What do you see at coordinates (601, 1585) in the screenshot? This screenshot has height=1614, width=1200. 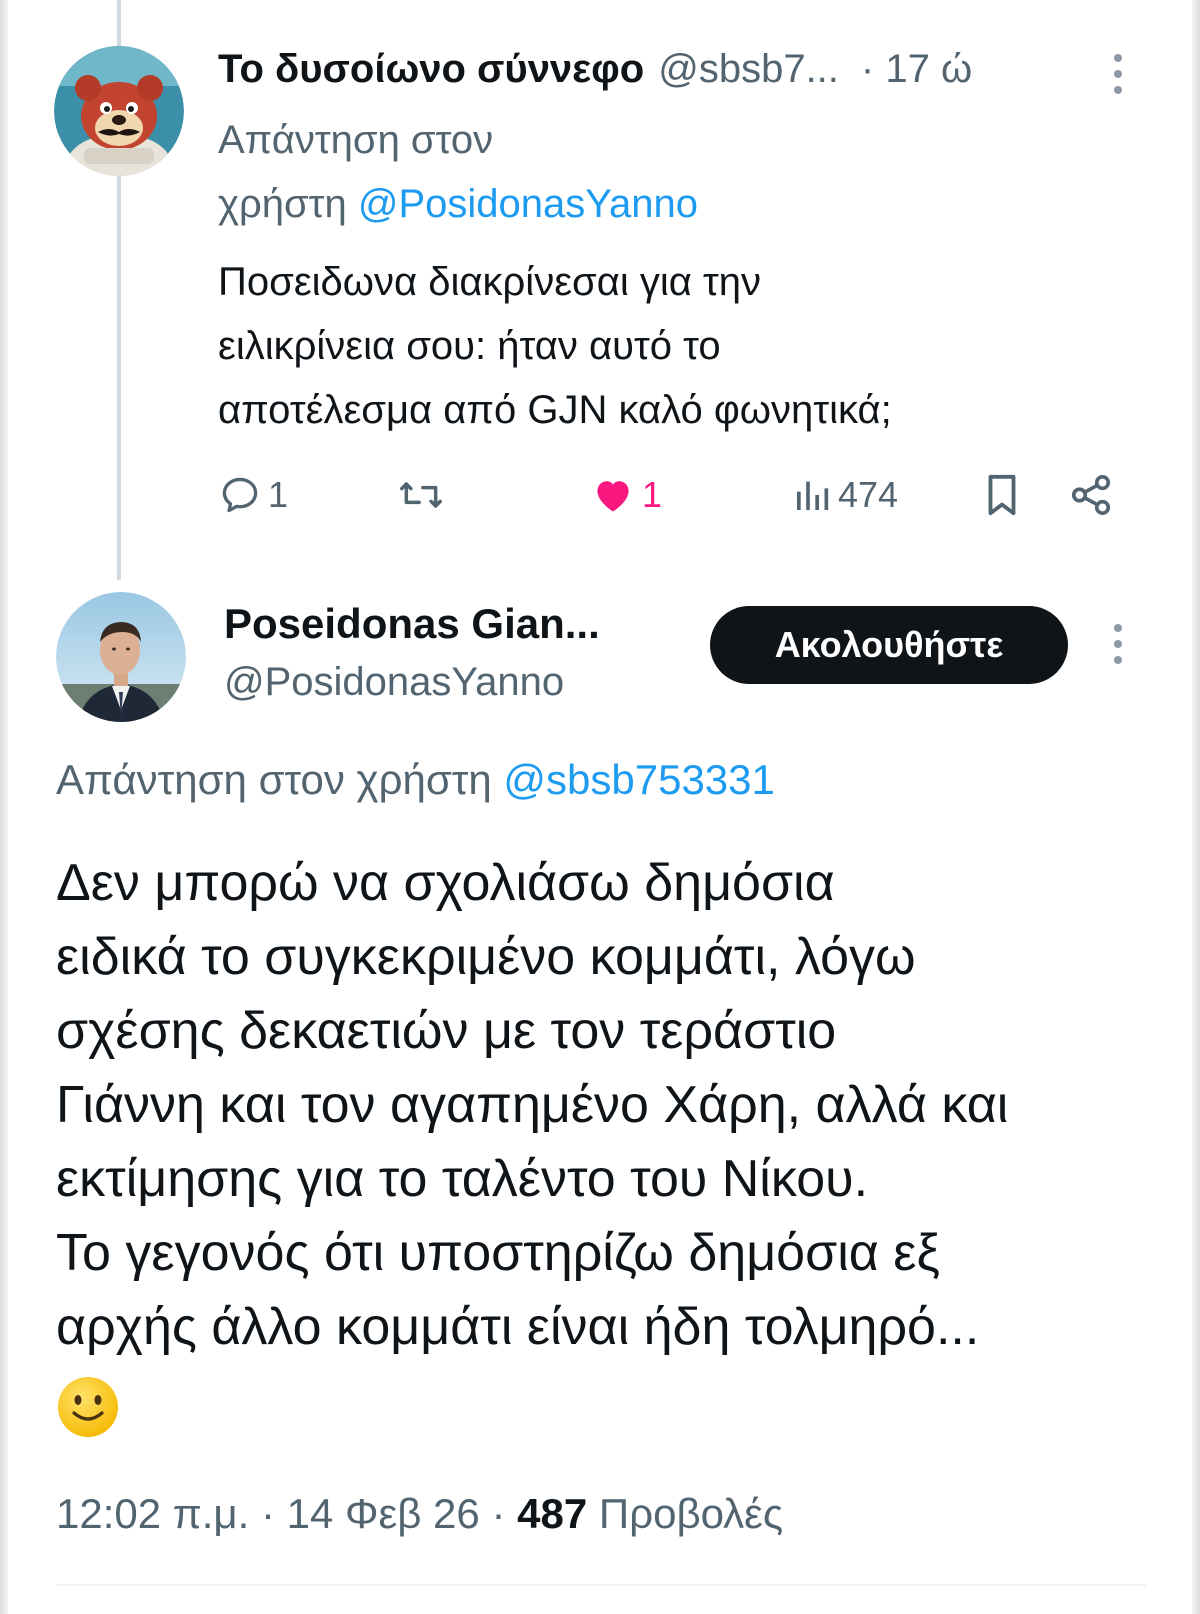 I see `divider` at bounding box center [601, 1585].